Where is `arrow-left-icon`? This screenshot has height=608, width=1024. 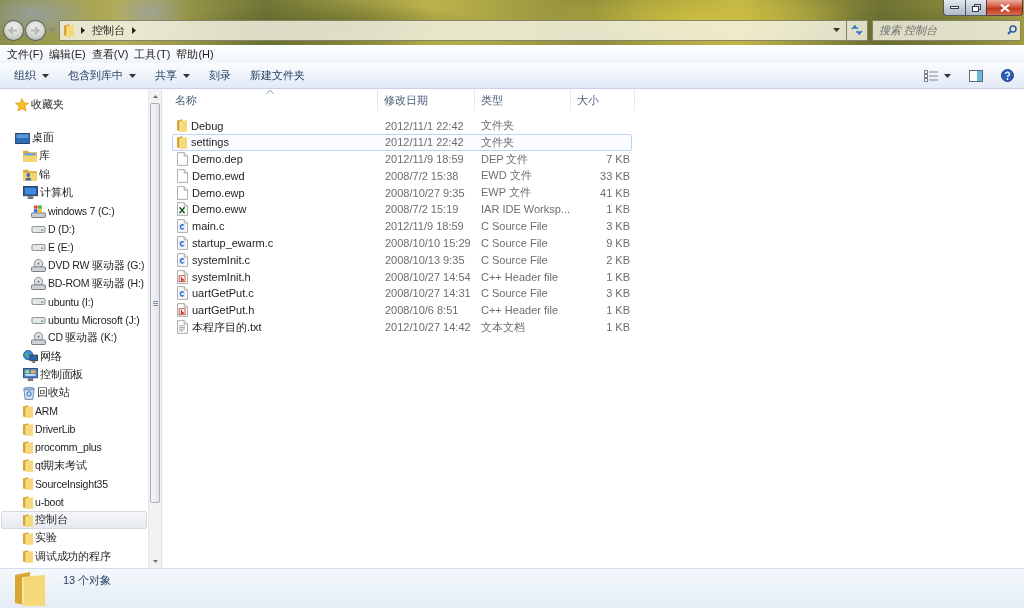 arrow-left-icon is located at coordinates (13, 30).